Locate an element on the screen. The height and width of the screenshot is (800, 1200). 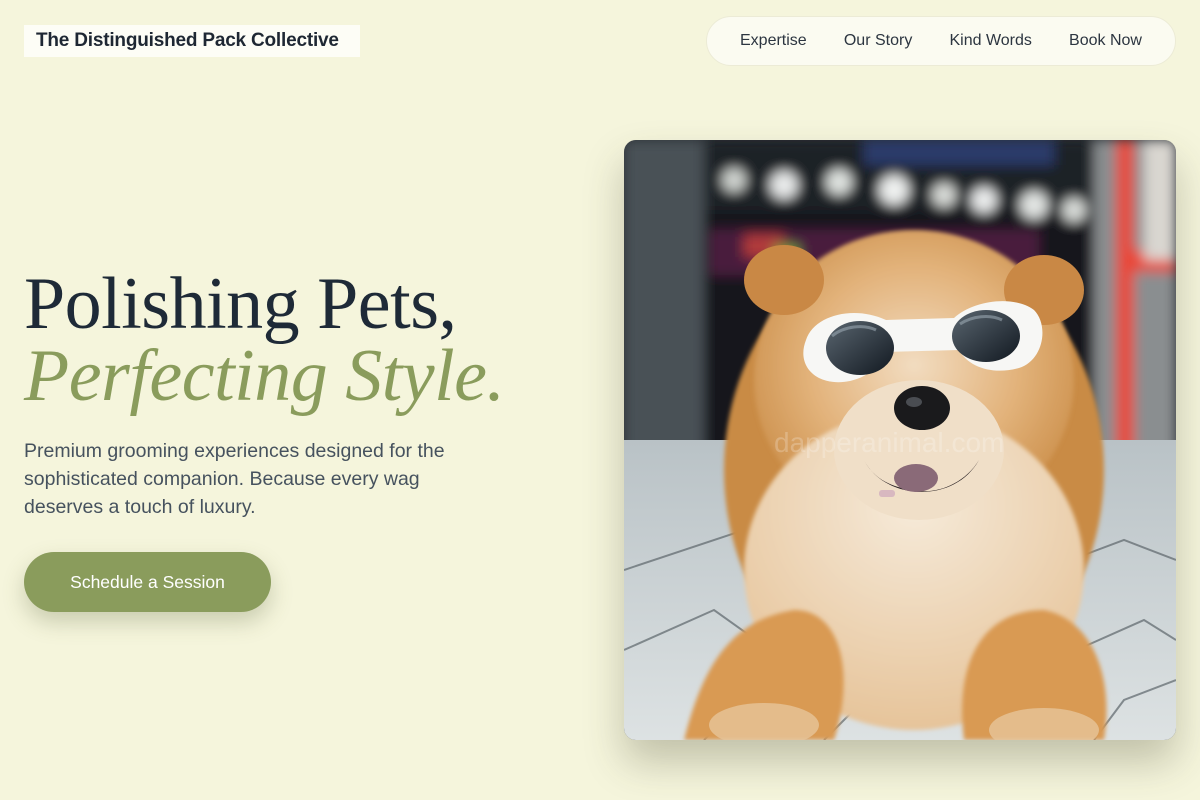
nav-link-our-story: Our Story is located at coordinates (878, 41).